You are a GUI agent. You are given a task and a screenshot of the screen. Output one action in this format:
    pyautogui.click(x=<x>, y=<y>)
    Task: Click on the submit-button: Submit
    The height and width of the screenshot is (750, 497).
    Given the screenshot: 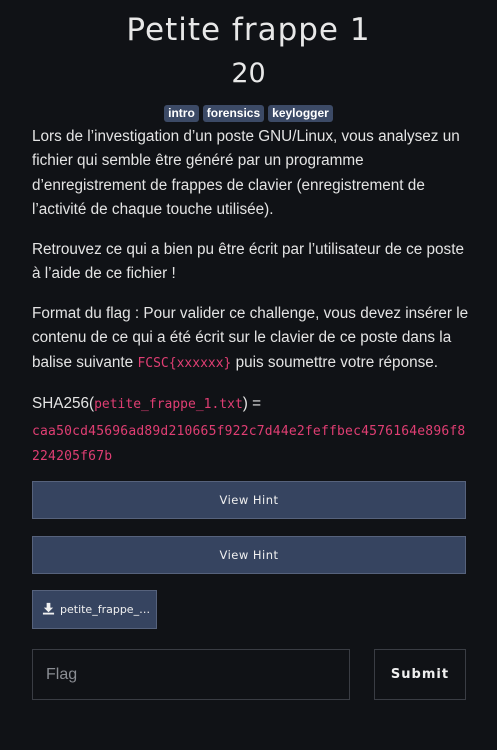 What is the action you would take?
    pyautogui.click(x=420, y=674)
    